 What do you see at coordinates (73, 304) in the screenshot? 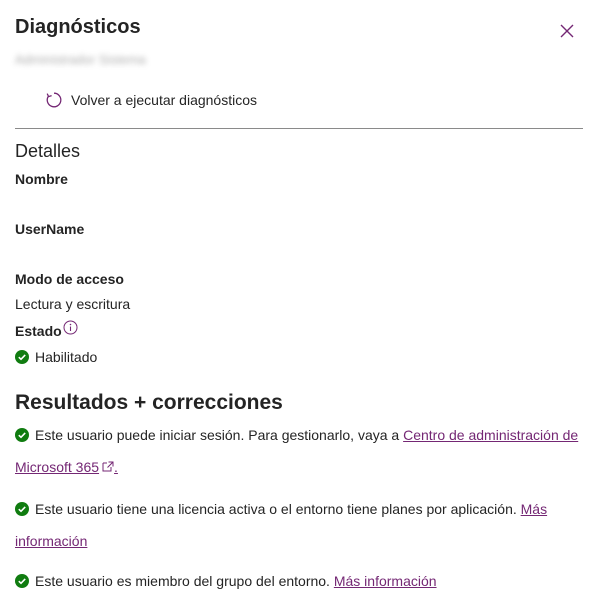
I see `access-mode-value: Lectura y escritura` at bounding box center [73, 304].